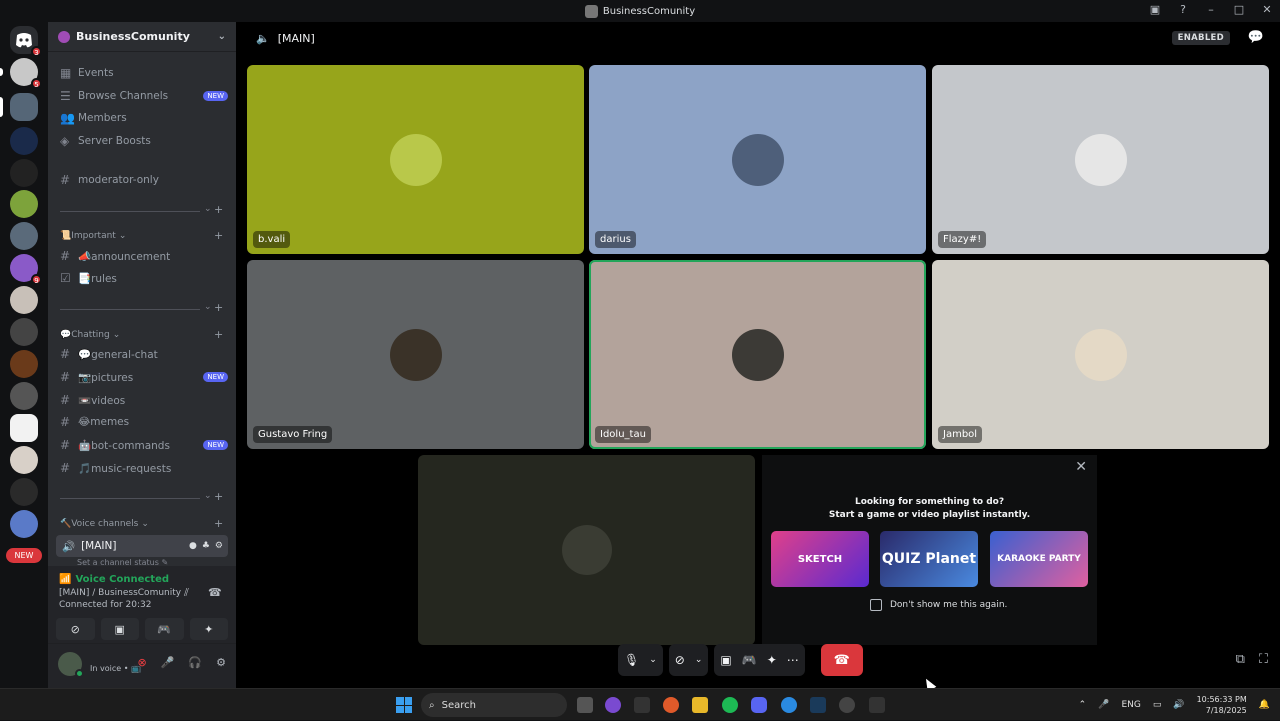 Image resolution: width=1280 pixels, height=721 pixels. Describe the element at coordinates (142, 96) in the screenshot. I see `menu-item-browse-channels: ☰ Browse Channels NEW` at that location.